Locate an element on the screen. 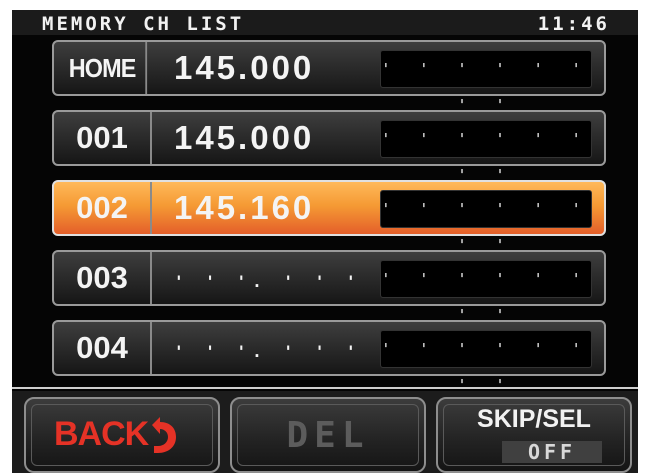 This screenshot has width=646, height=475. clock: 11:46 is located at coordinates (573, 24).